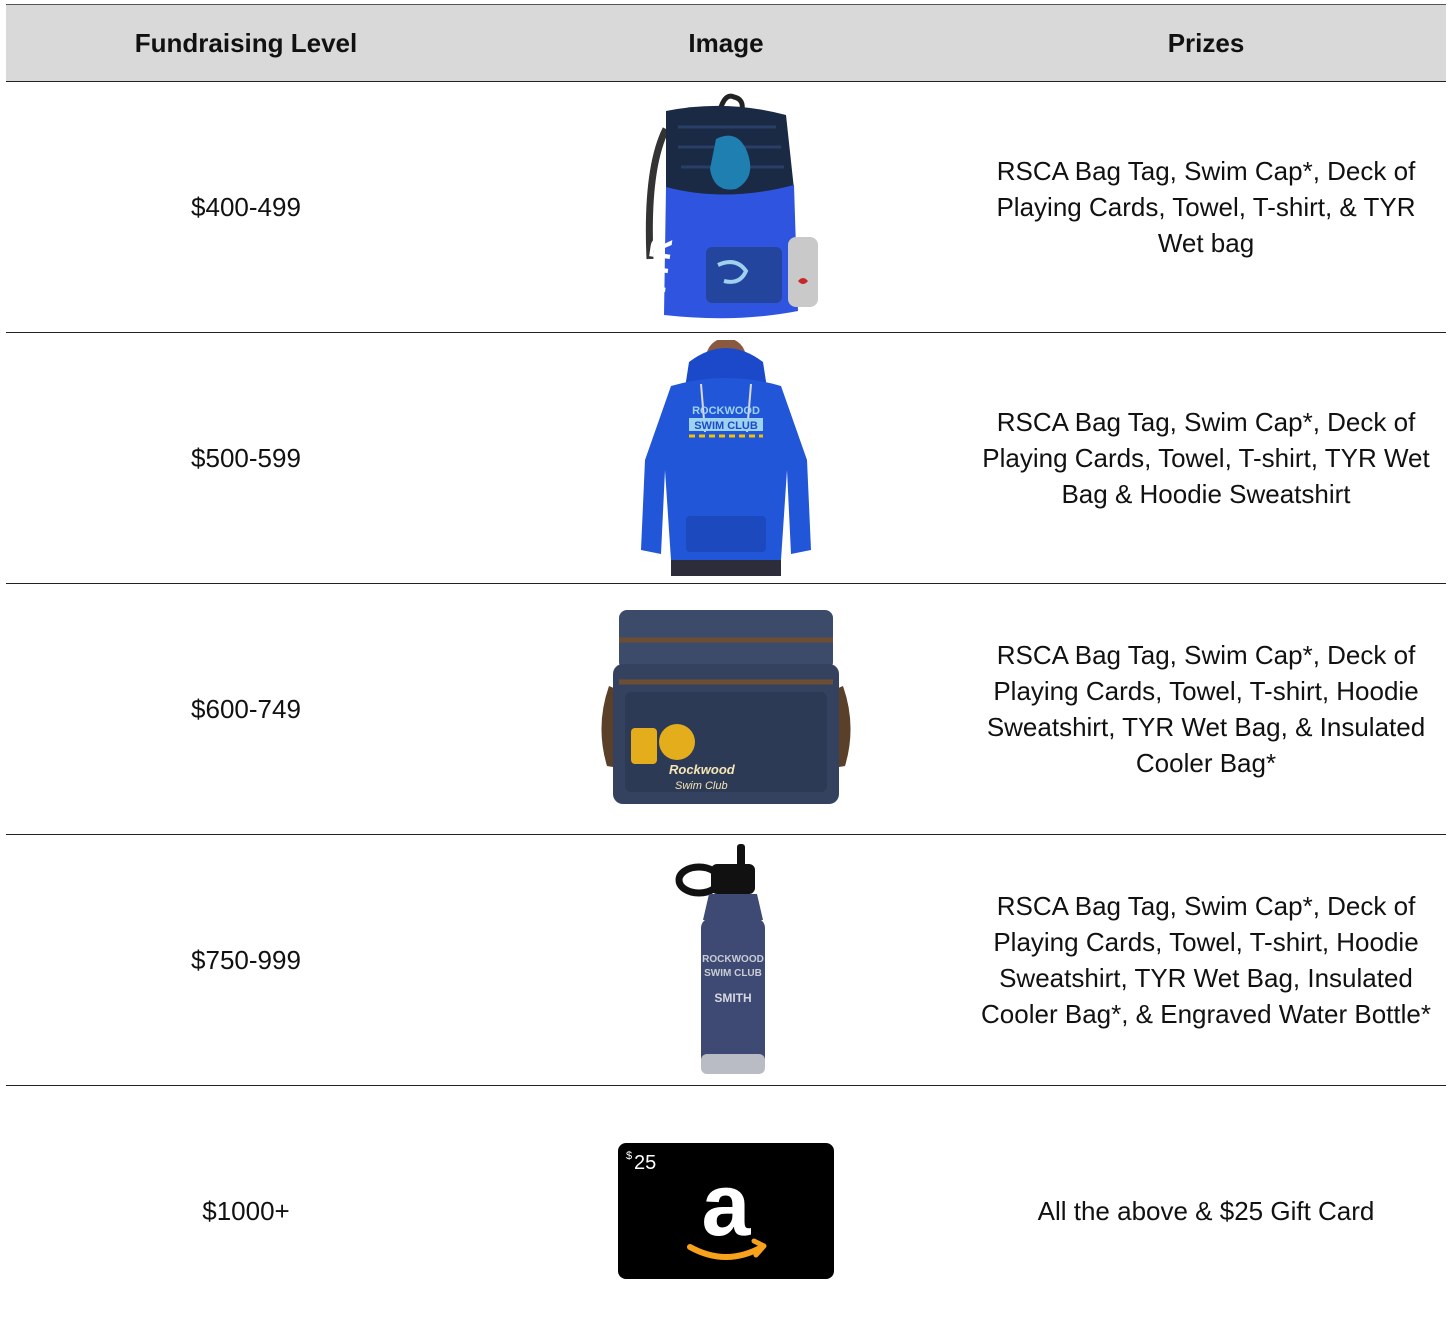 The height and width of the screenshot is (1336, 1451). I want to click on amazon-gift-card-icon: $ 25 a, so click(726, 1211).